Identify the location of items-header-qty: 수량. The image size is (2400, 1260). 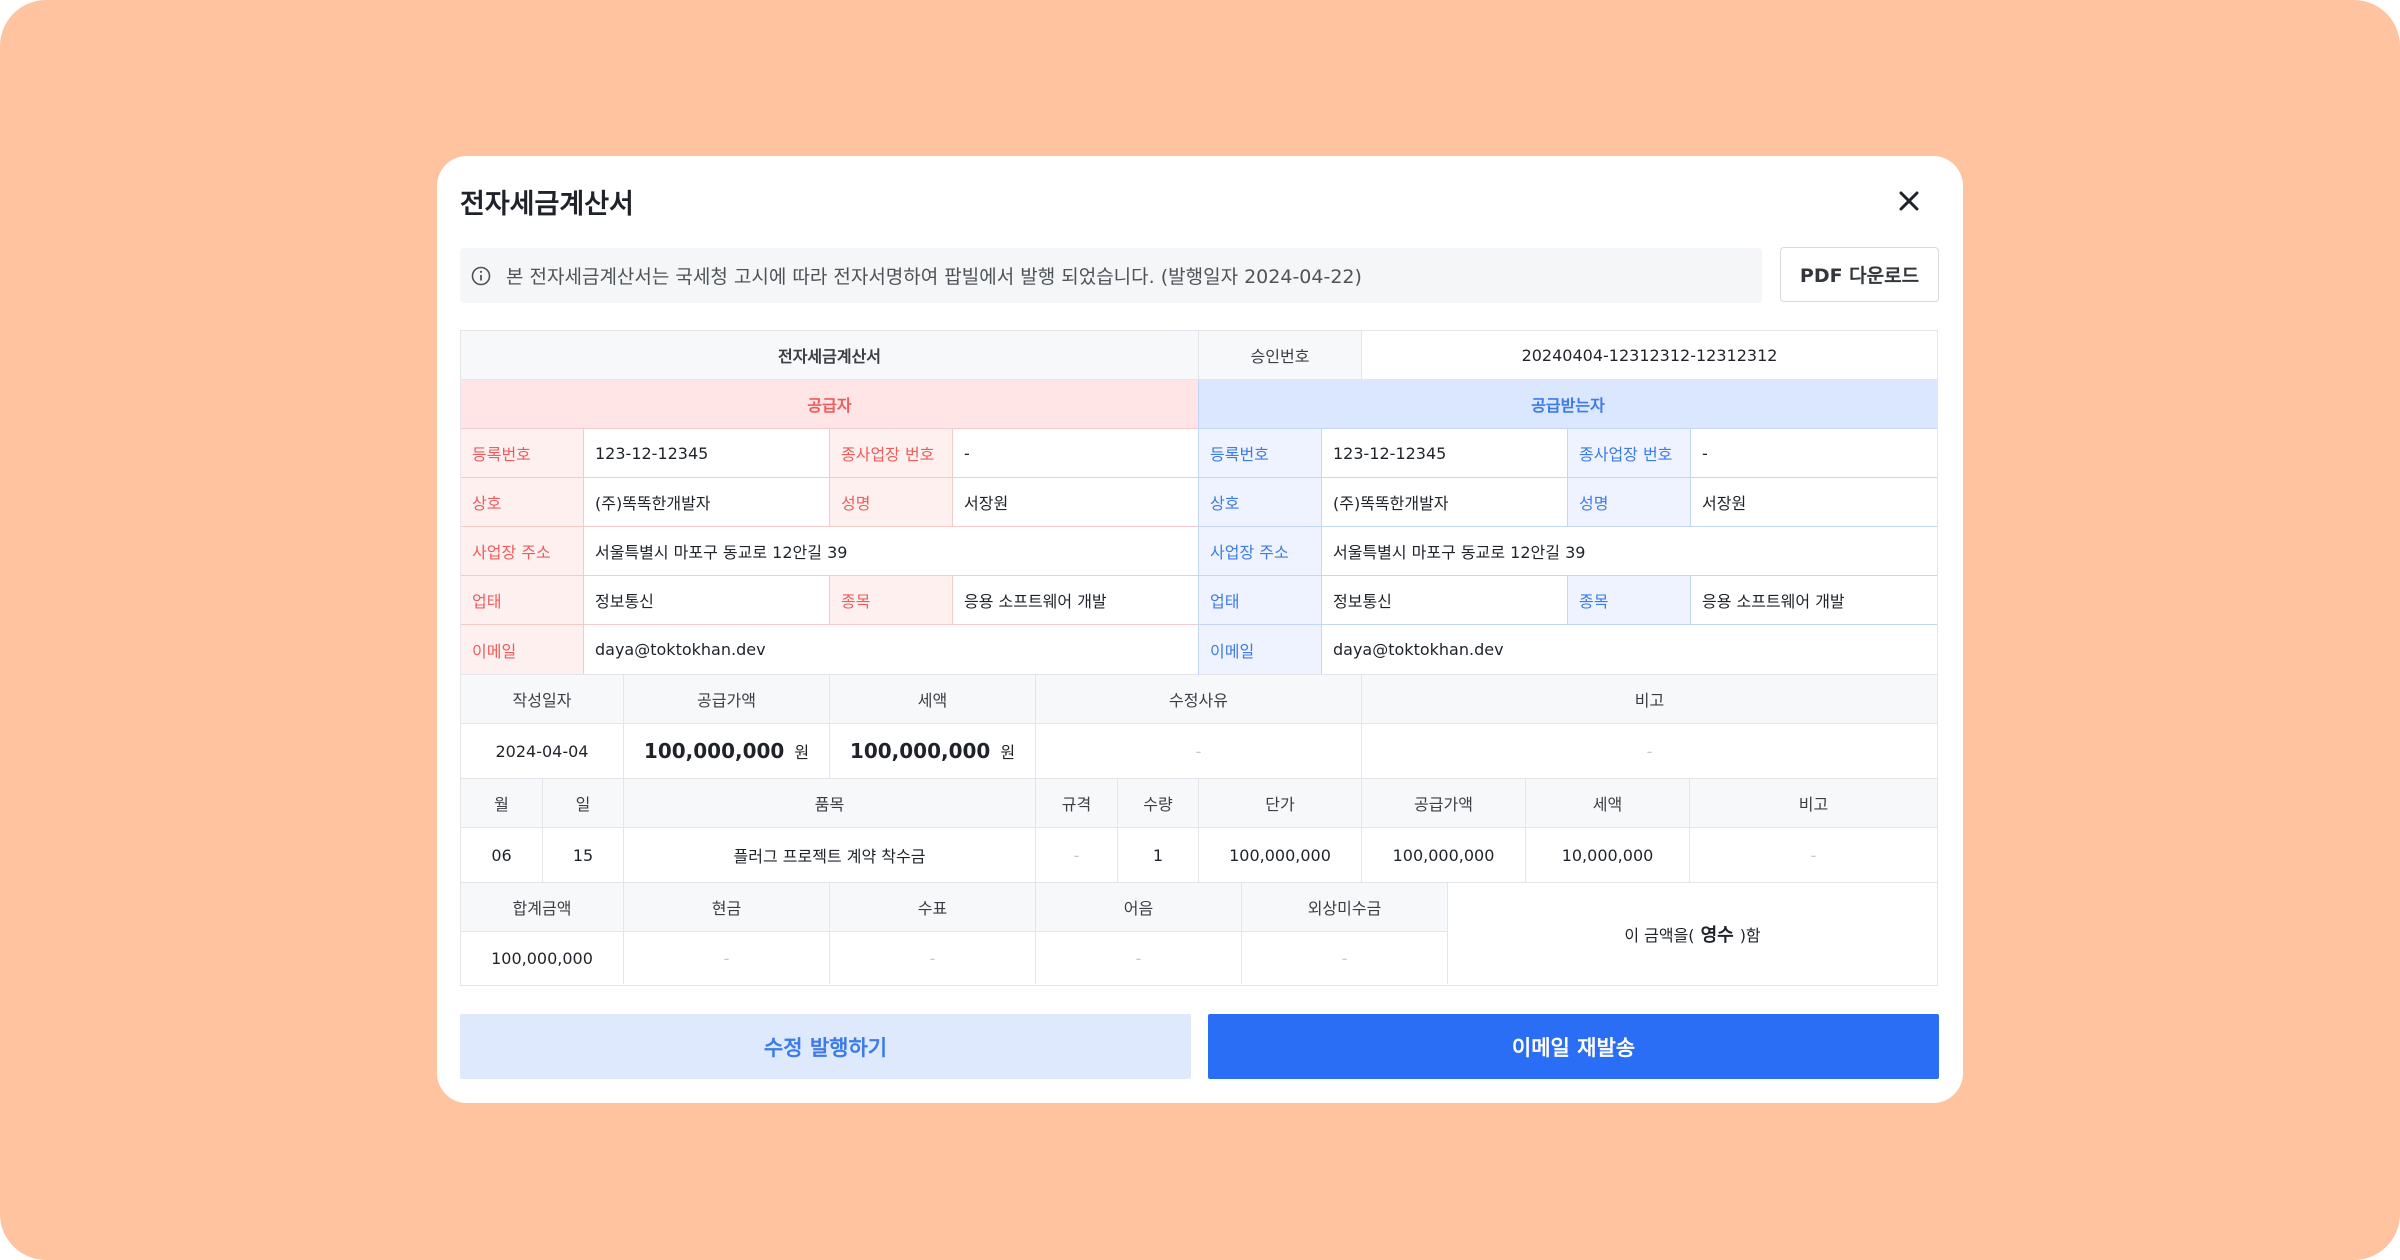
(1158, 803).